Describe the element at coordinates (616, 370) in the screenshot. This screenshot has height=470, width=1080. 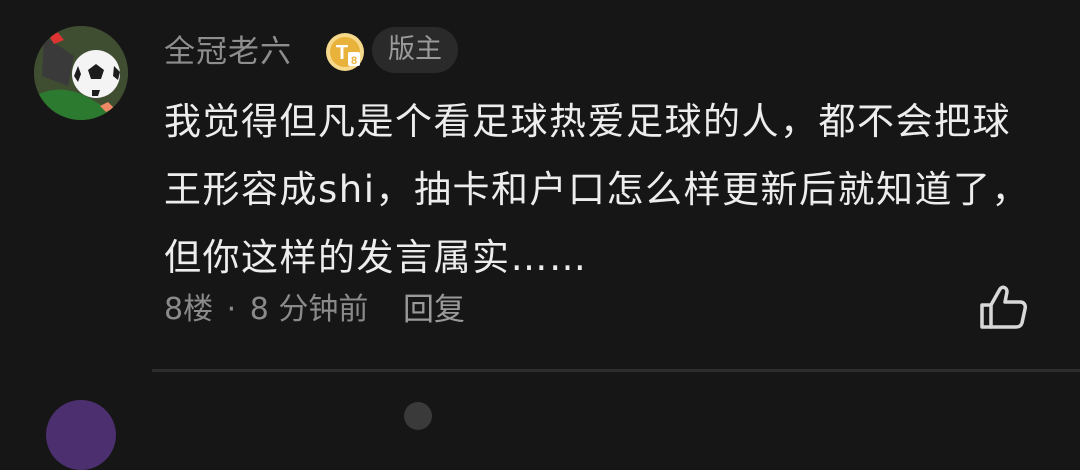
I see `comment-divider` at that location.